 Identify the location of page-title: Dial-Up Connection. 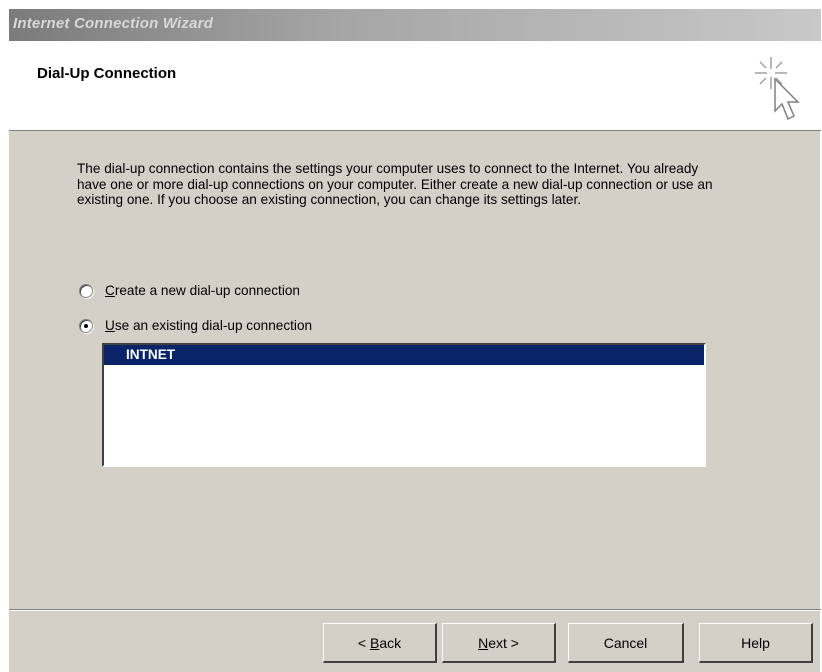
(107, 73).